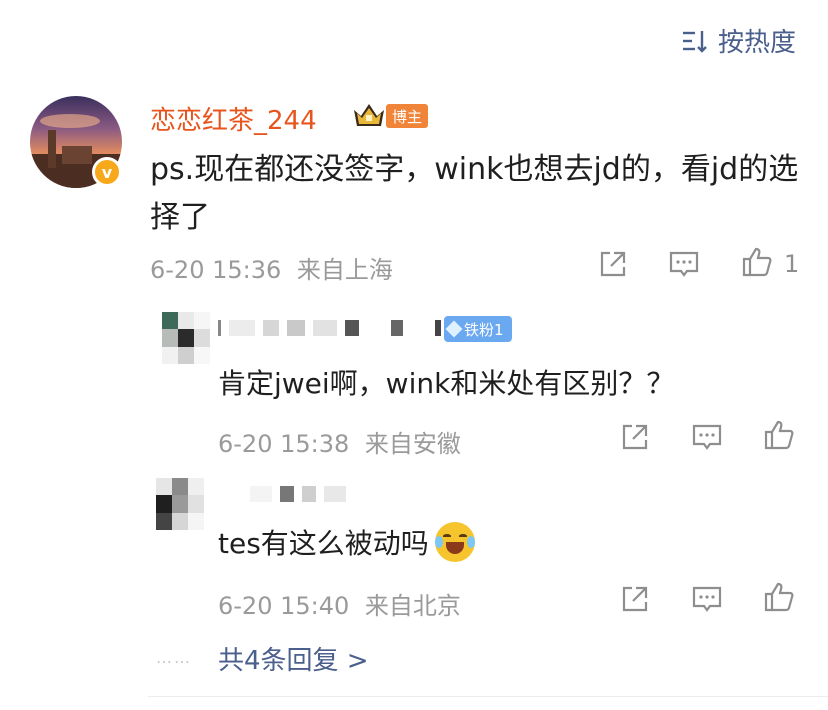 The width and height of the screenshot is (828, 710). Describe the element at coordinates (694, 41) in the screenshot. I see `sort-icon` at that location.